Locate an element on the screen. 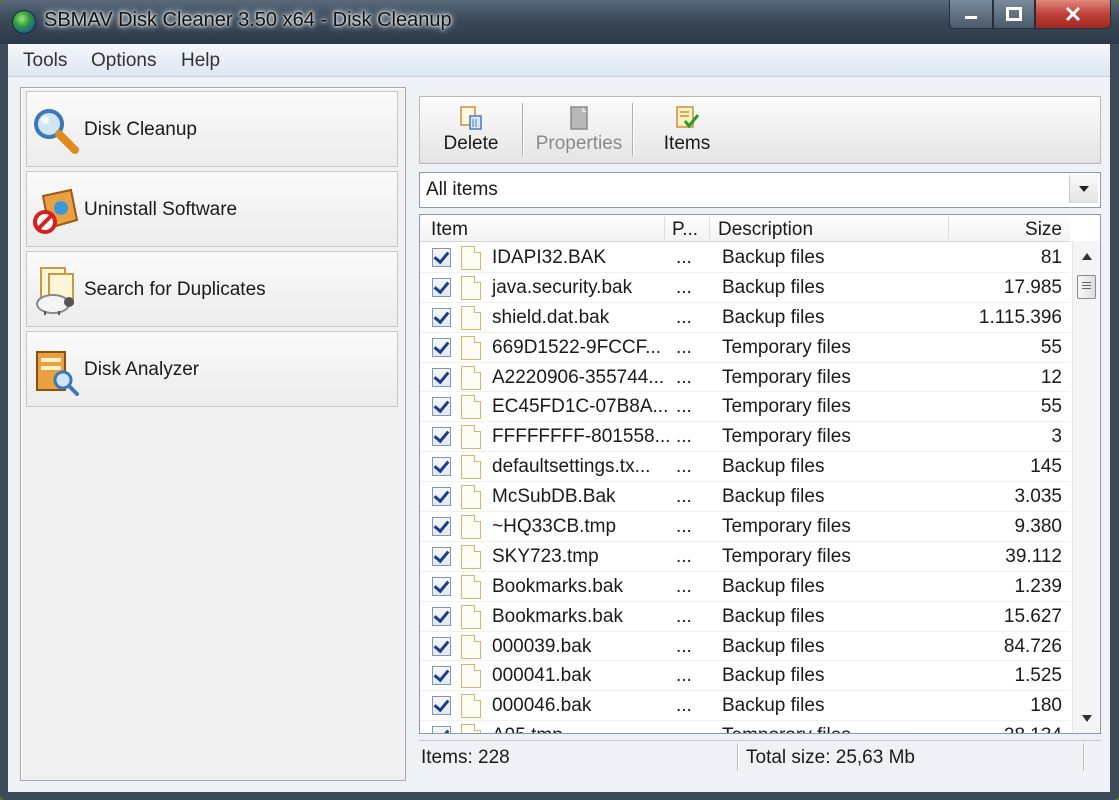  menu-bar: Tools Options Help is located at coordinates (559, 60).